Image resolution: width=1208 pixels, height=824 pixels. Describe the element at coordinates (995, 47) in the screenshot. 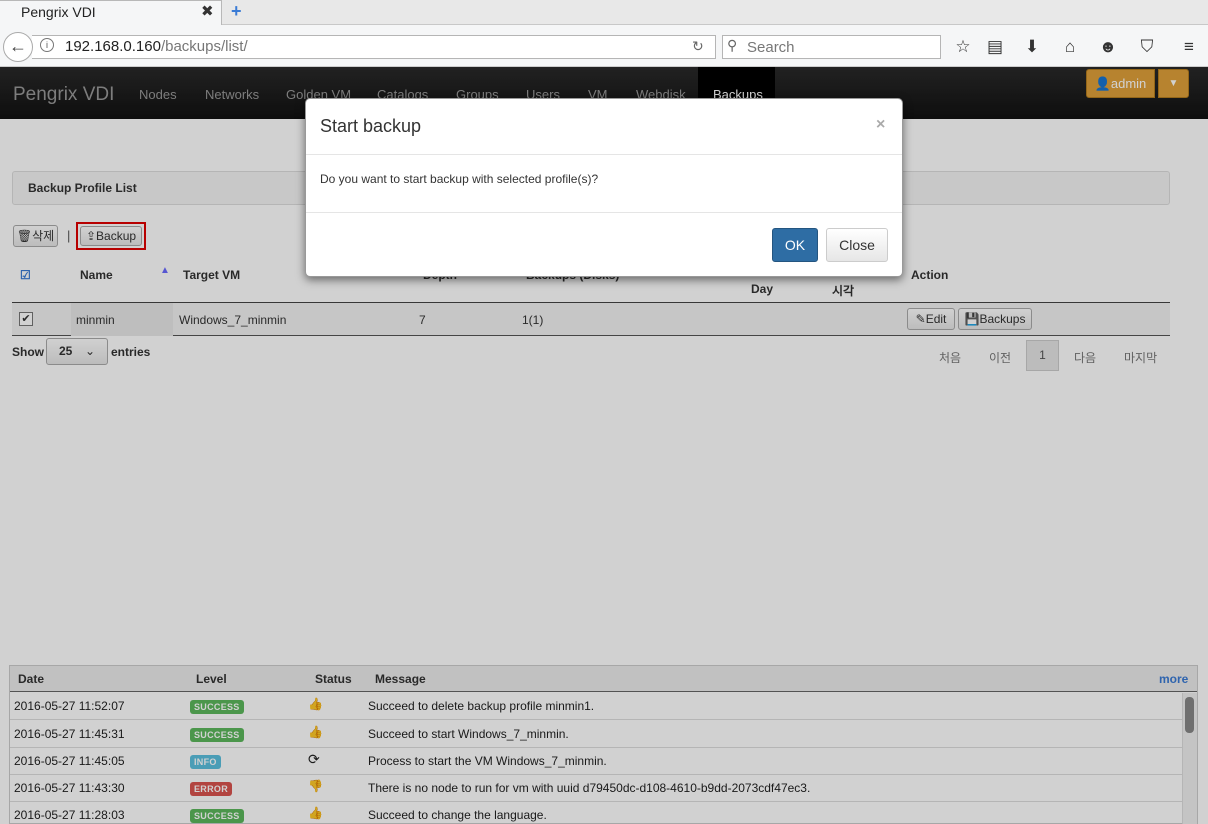

I see `reading-list-icon: ▤` at that location.